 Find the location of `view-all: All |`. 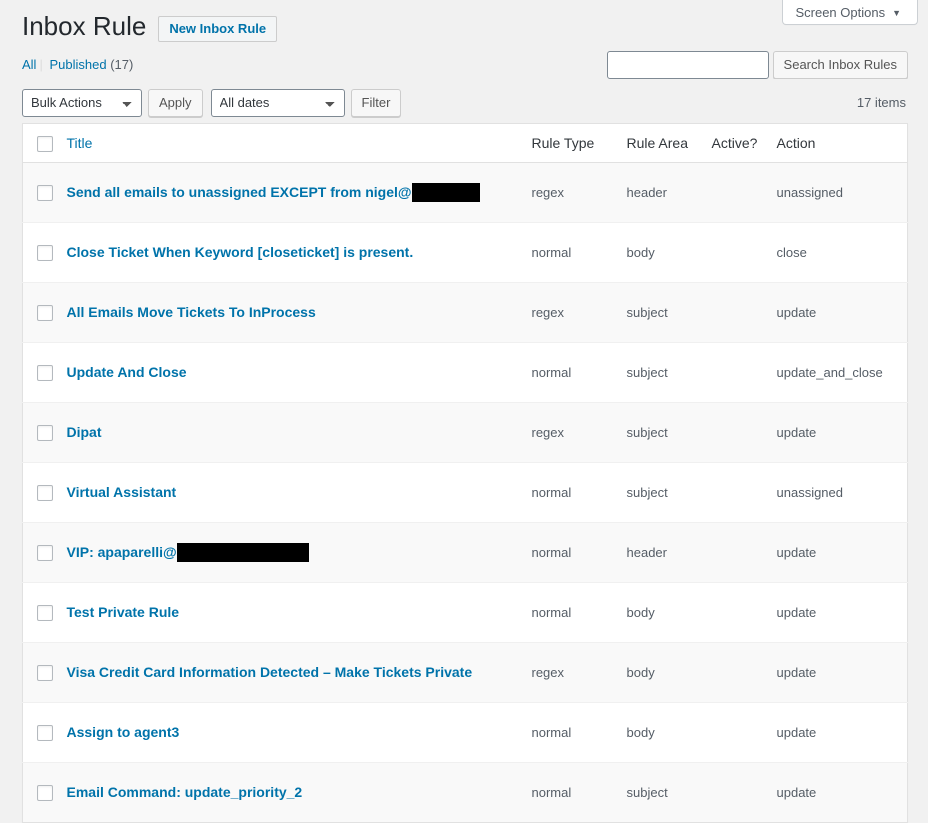

view-all: All | is located at coordinates (34, 65).